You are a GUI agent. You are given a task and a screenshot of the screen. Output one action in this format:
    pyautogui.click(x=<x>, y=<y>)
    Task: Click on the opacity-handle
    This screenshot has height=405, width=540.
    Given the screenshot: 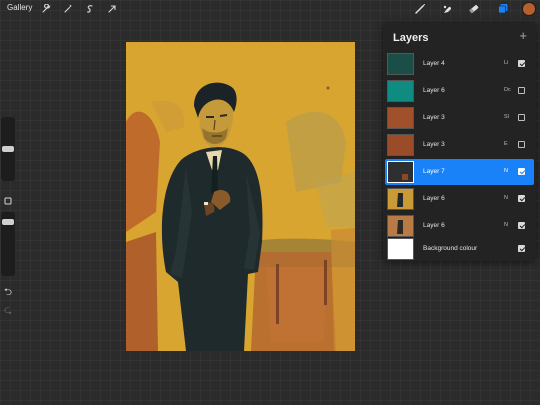 What is the action you would take?
    pyautogui.click(x=8, y=222)
    